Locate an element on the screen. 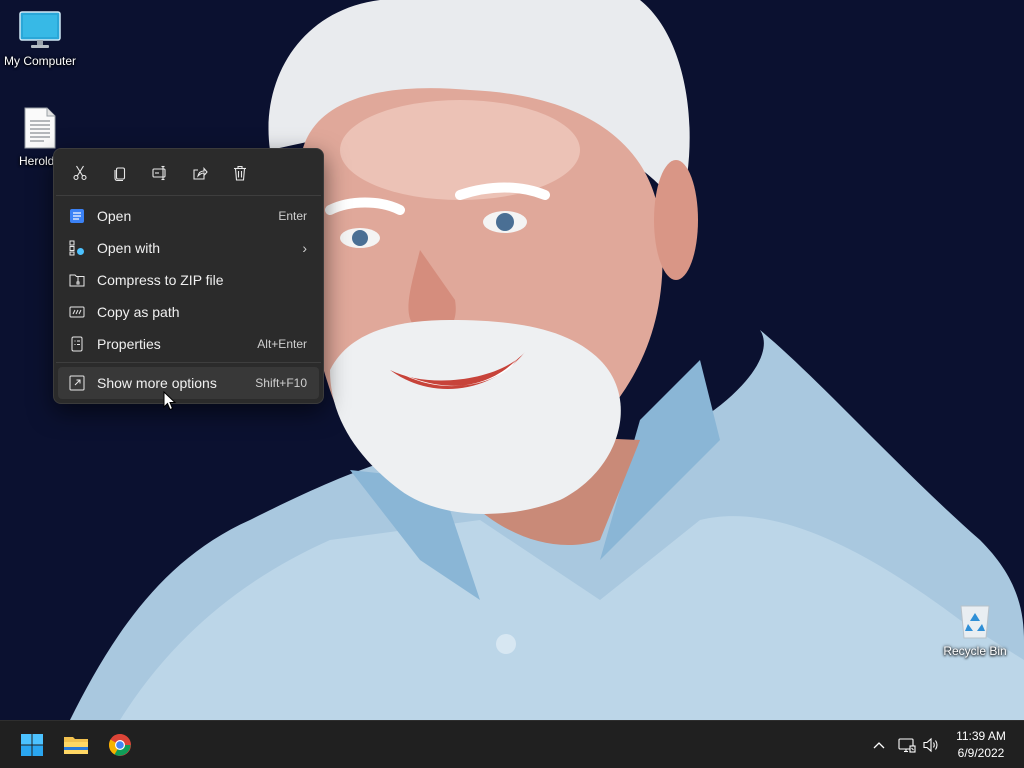 Image resolution: width=1024 pixels, height=768 pixels. open-with-icon is located at coordinates (77, 248).